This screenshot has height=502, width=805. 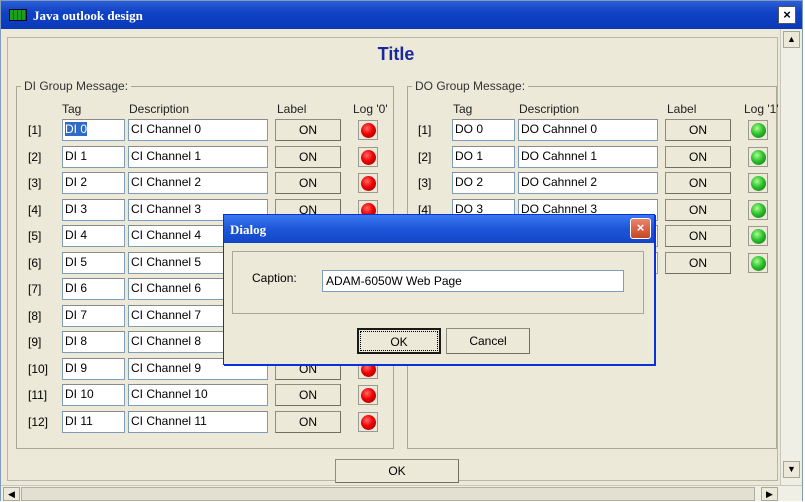 I want to click on di-row-index: [6], so click(x=35, y=263).